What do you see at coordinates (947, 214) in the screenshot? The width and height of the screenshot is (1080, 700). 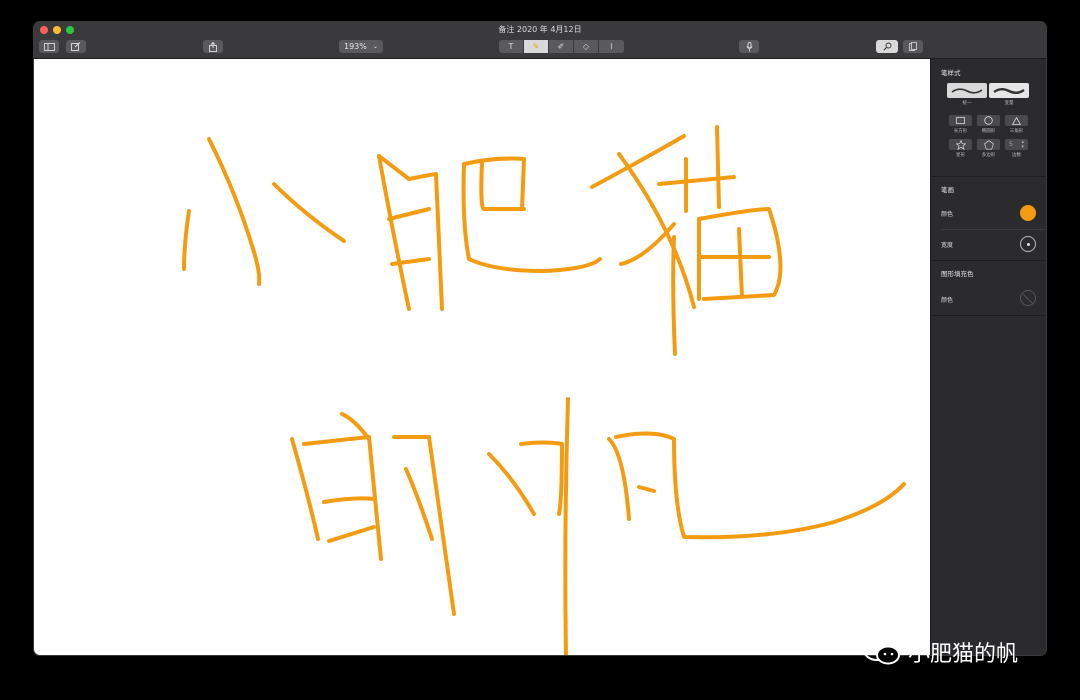 I see `stroke-color-label: 颜色` at bounding box center [947, 214].